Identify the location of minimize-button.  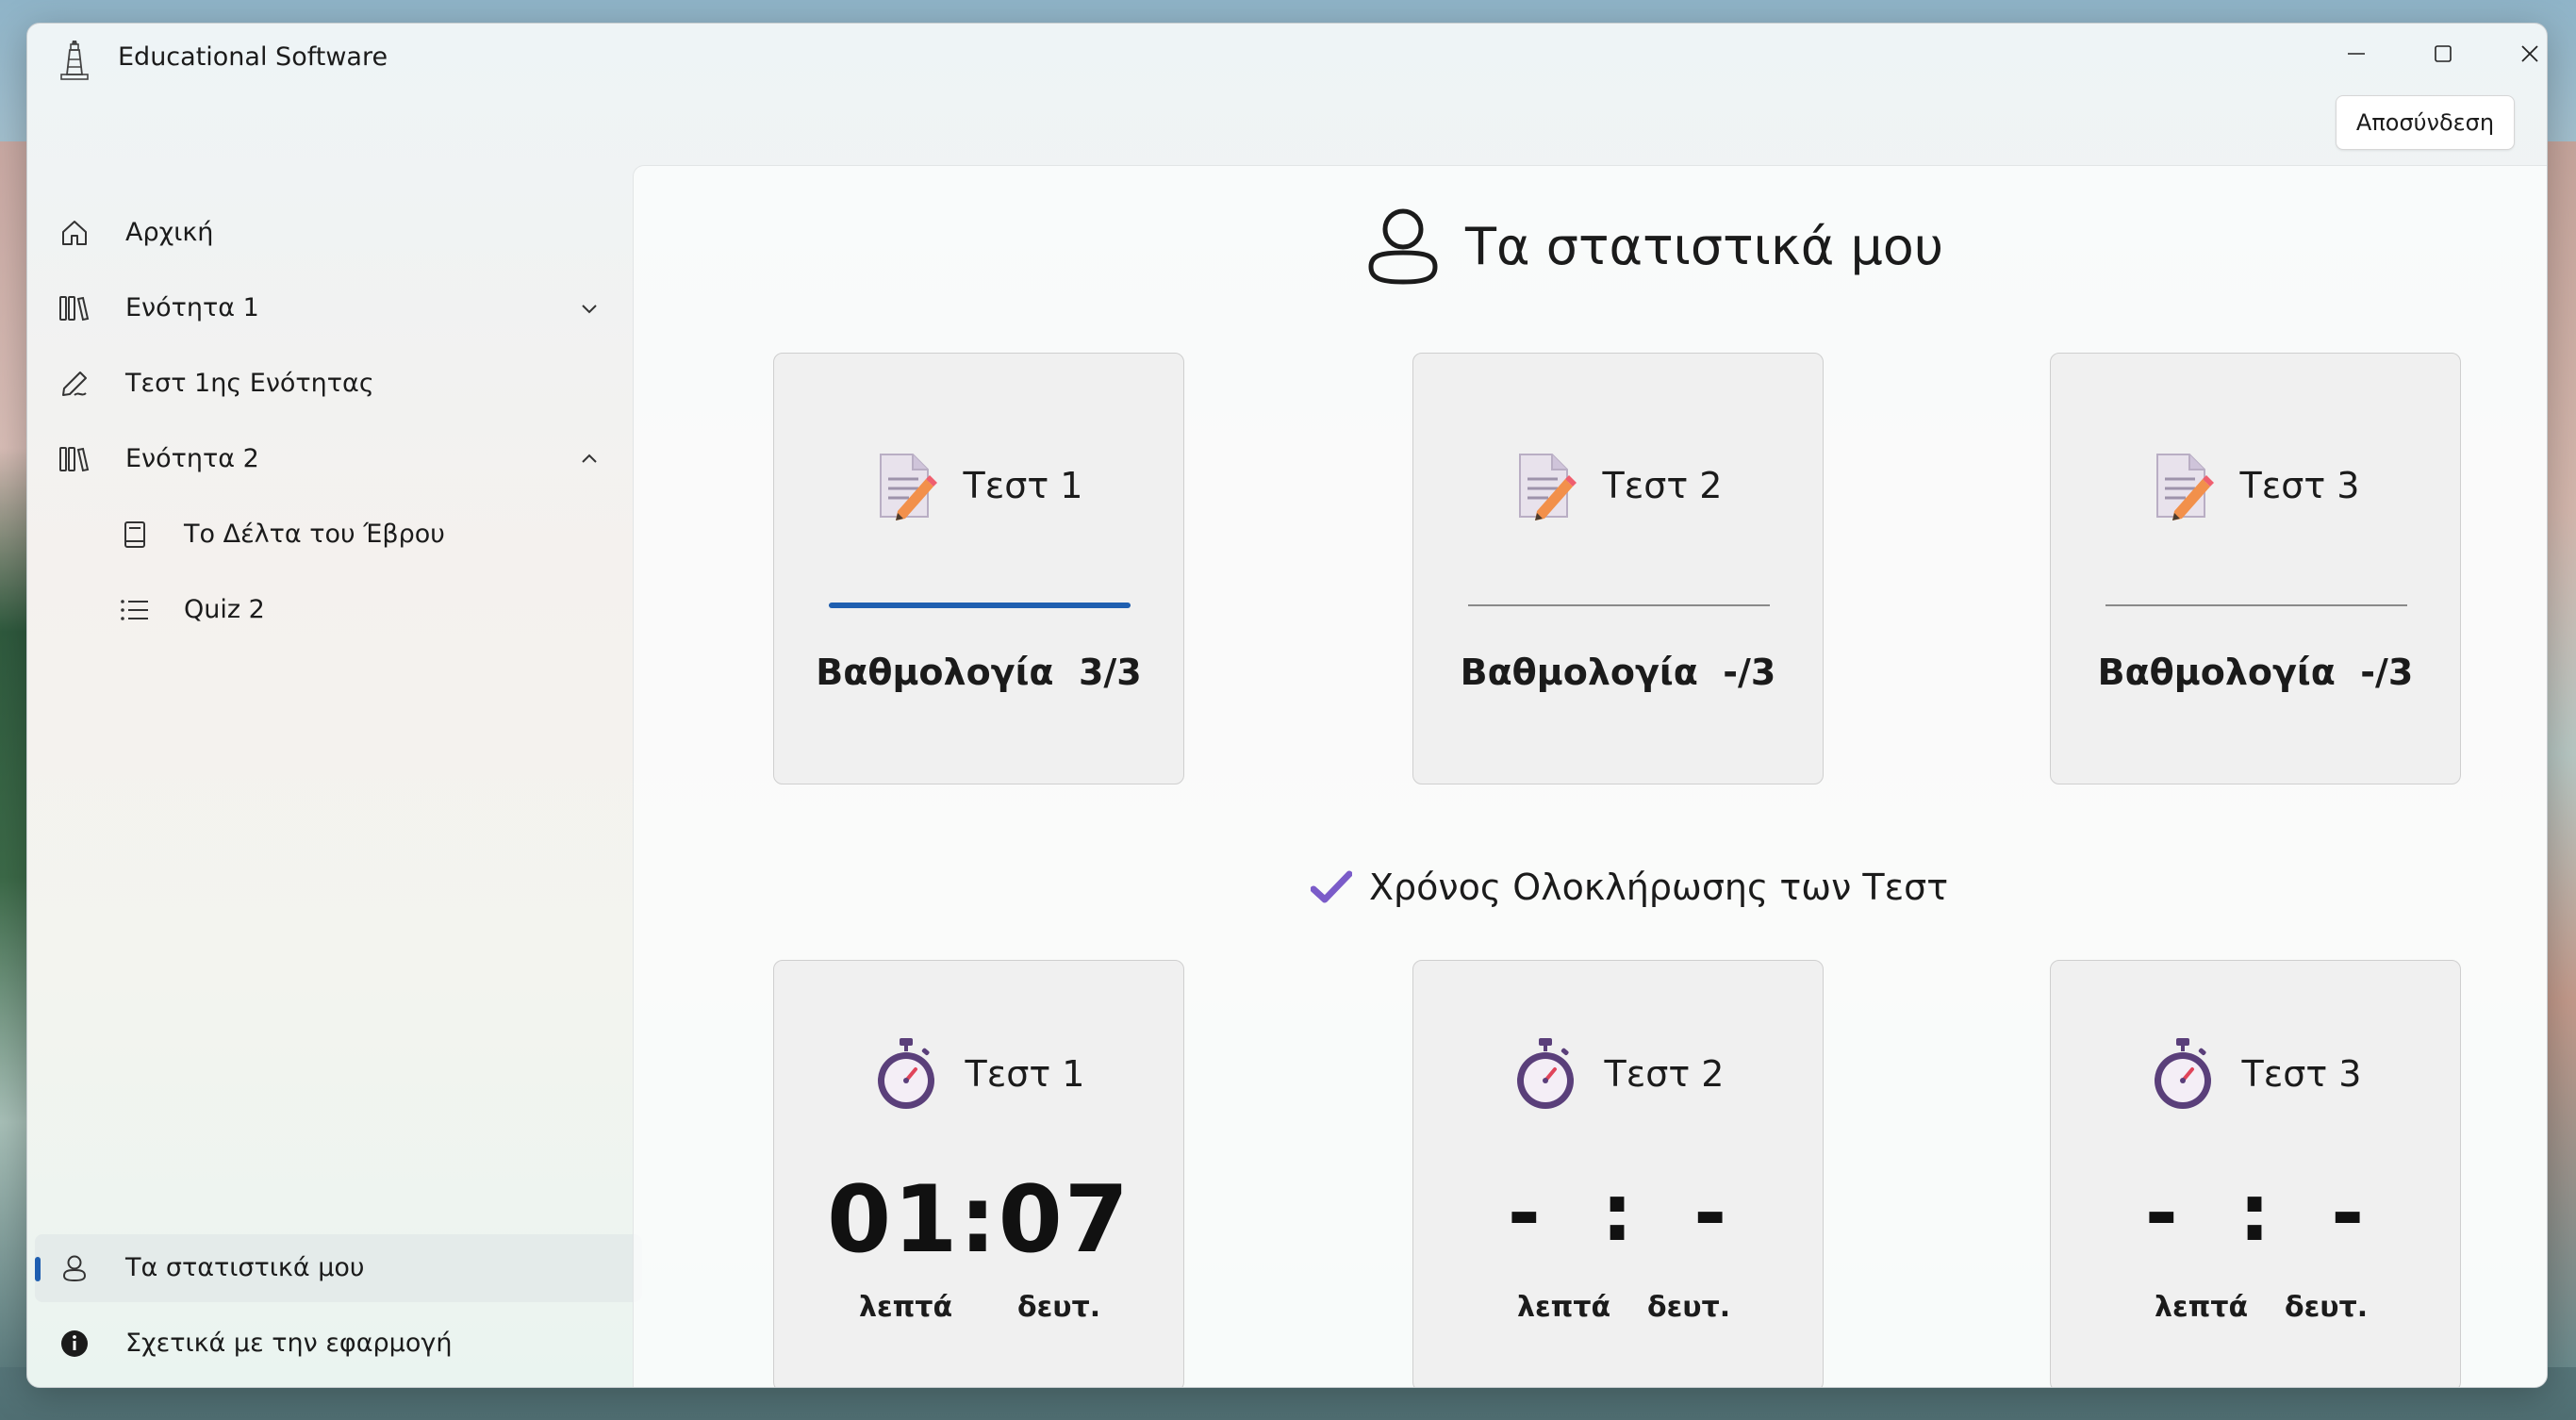
(2356, 54).